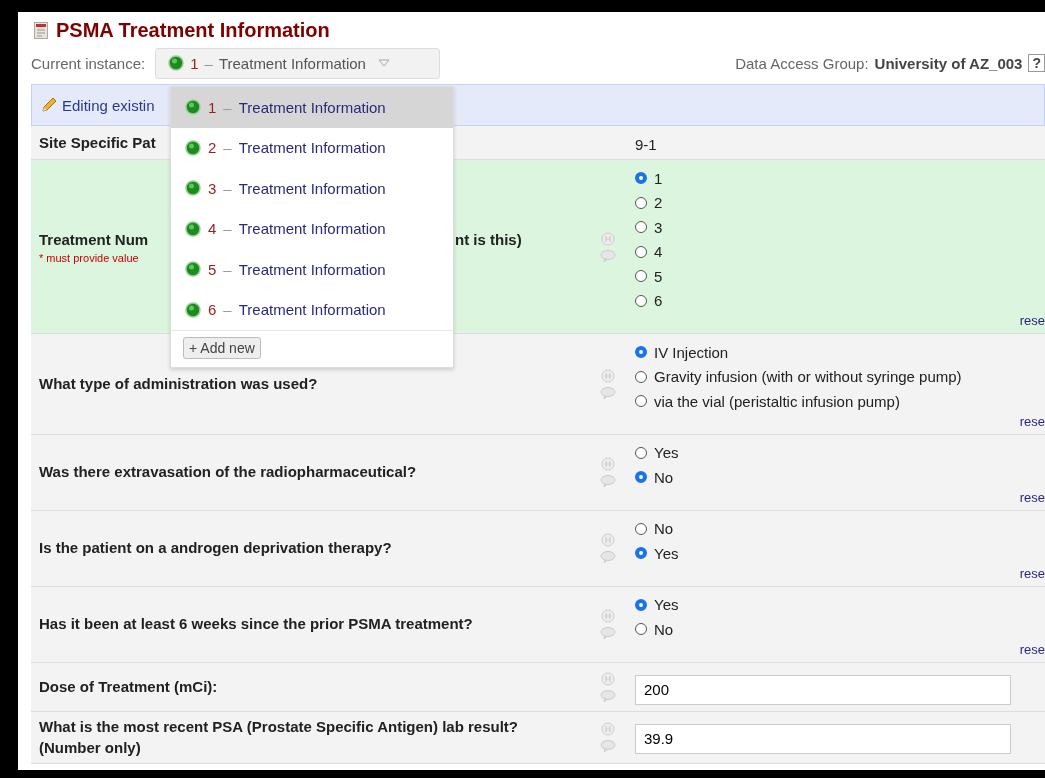 This screenshot has width=1045, height=778. What do you see at coordinates (1036, 63) in the screenshot?
I see `help-link: ?` at bounding box center [1036, 63].